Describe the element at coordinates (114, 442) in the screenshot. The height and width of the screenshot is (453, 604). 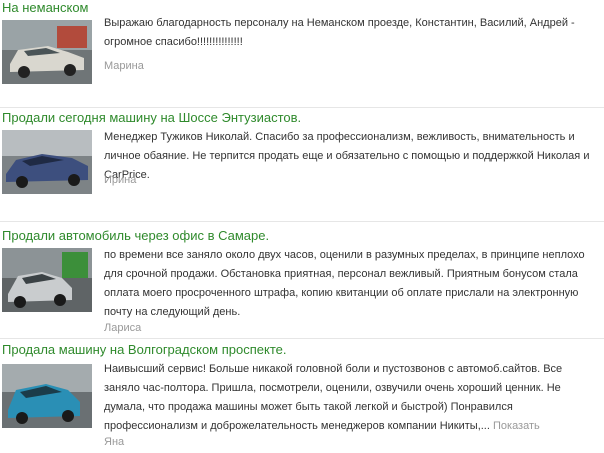
I see `review-author: Яна` at that location.